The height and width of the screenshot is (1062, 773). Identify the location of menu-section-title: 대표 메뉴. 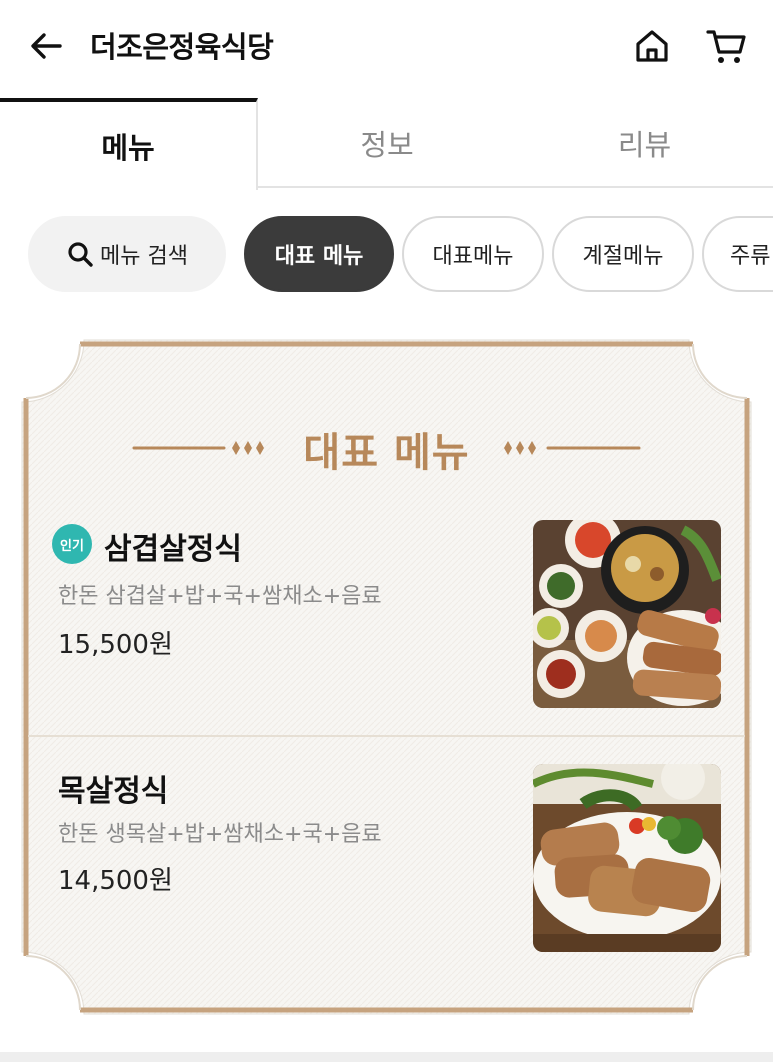
(386, 453).